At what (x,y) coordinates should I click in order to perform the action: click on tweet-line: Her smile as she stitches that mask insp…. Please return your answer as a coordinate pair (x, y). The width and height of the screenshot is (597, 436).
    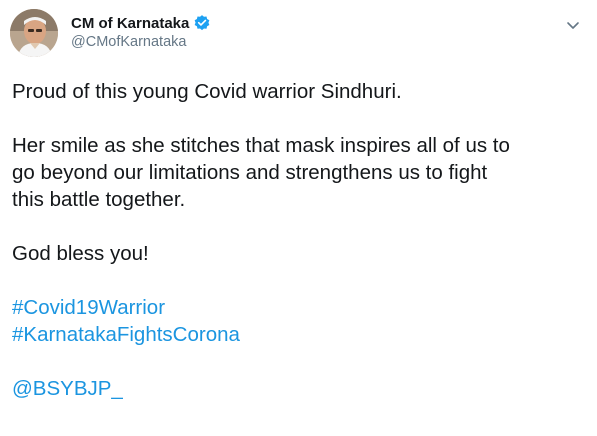
    Looking at the image, I should click on (261, 145).